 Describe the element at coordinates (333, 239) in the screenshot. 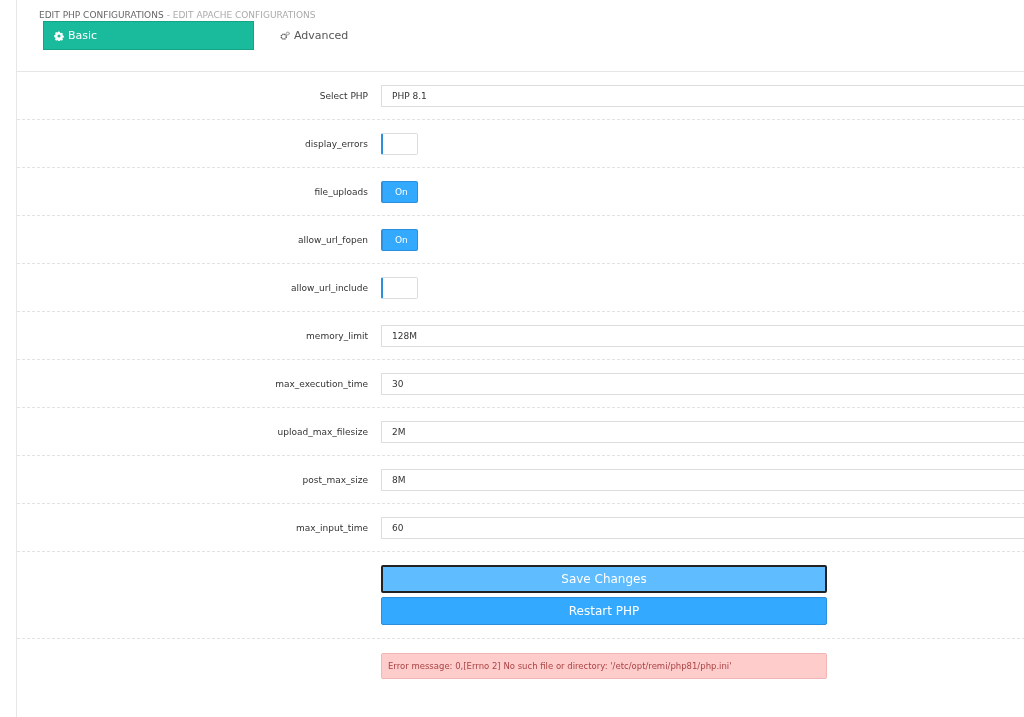

I see `setting-label: allow_url_fopen` at that location.